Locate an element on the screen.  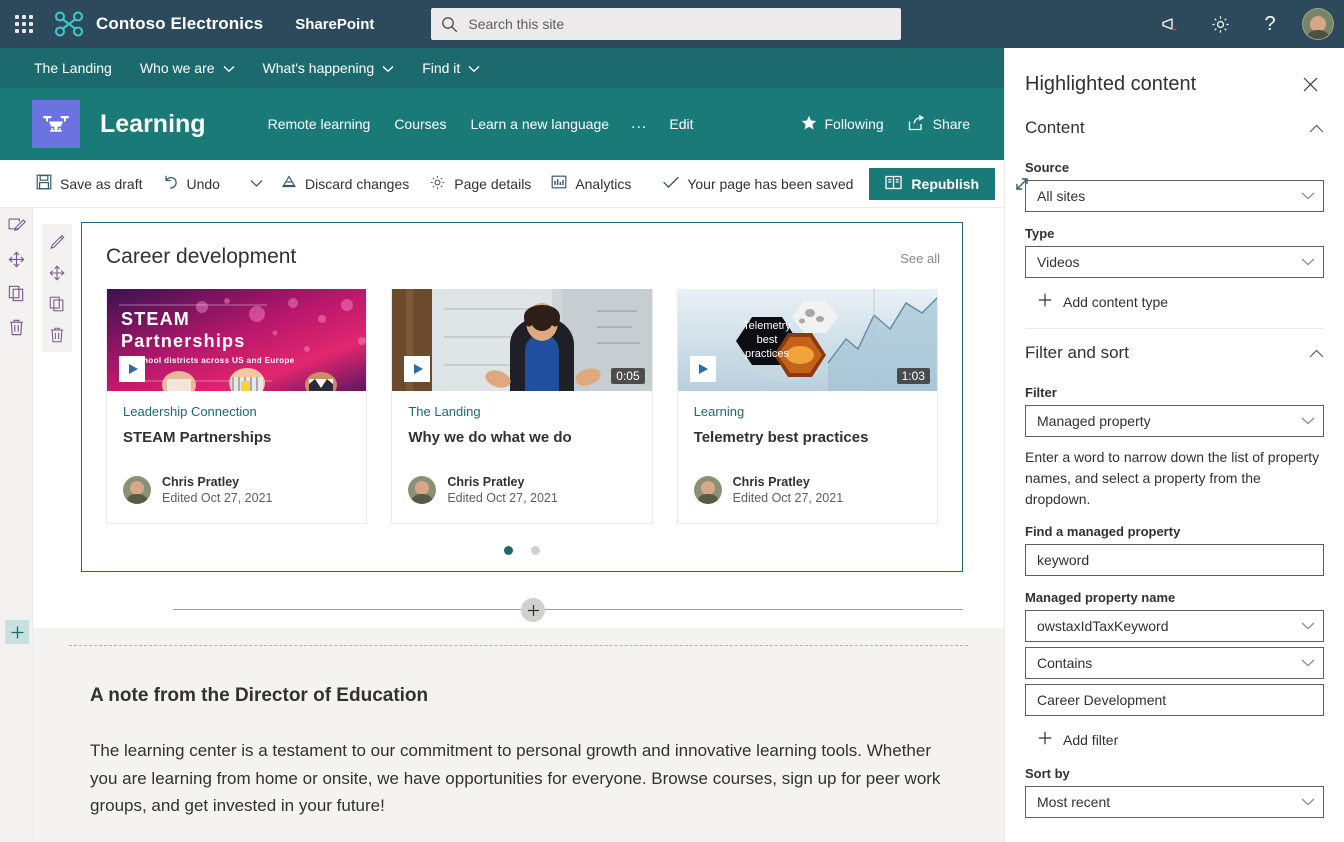
hub-nav-label: Find it is located at coordinates (441, 68).